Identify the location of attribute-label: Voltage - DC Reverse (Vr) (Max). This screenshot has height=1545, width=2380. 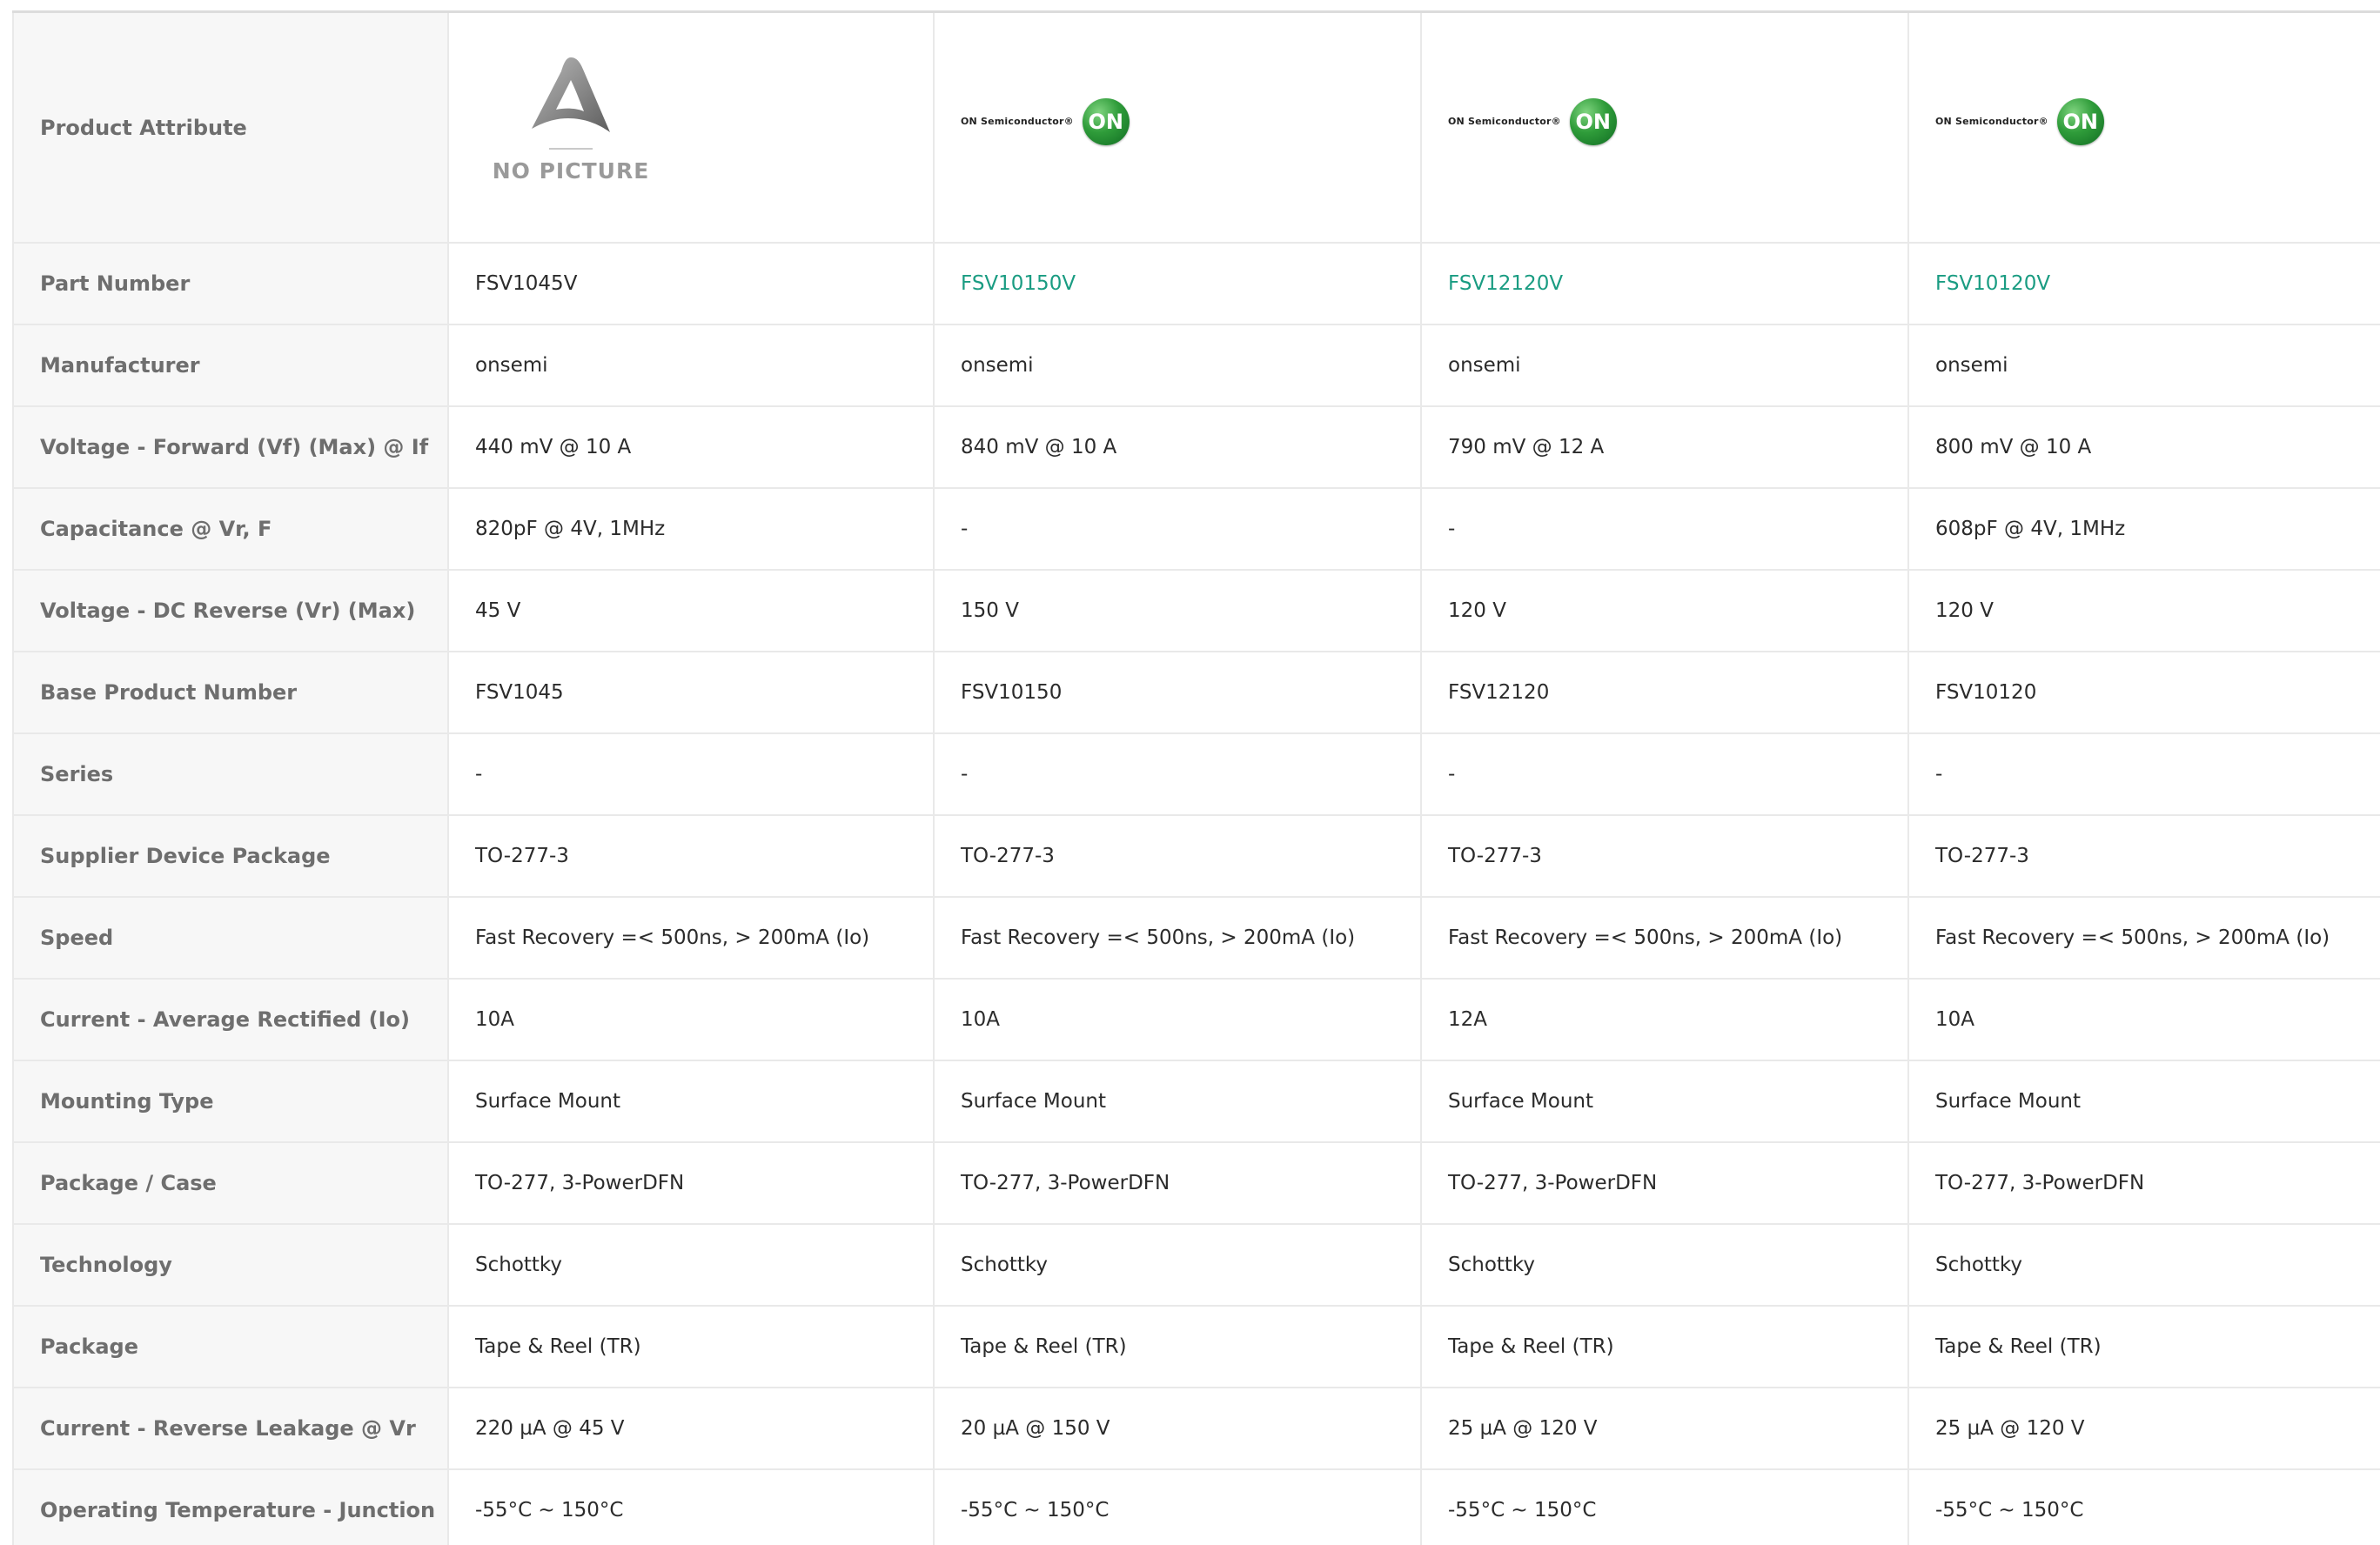
(230, 611).